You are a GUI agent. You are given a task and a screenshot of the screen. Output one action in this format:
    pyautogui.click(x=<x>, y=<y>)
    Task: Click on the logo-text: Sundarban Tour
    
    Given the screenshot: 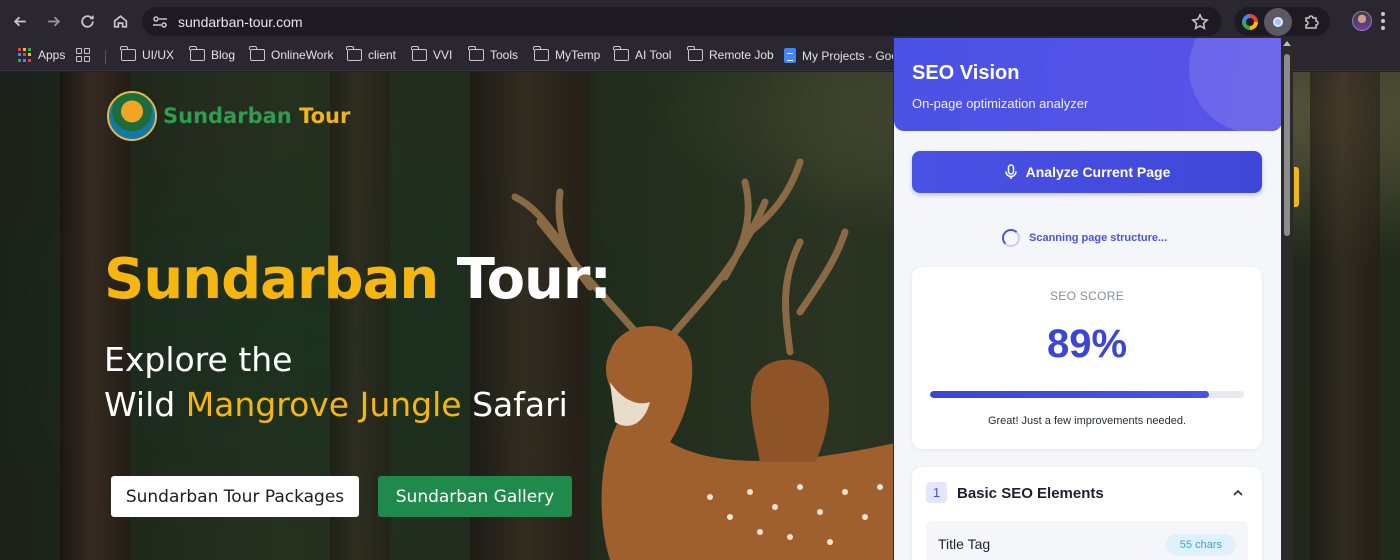 What is the action you would take?
    pyautogui.click(x=257, y=116)
    